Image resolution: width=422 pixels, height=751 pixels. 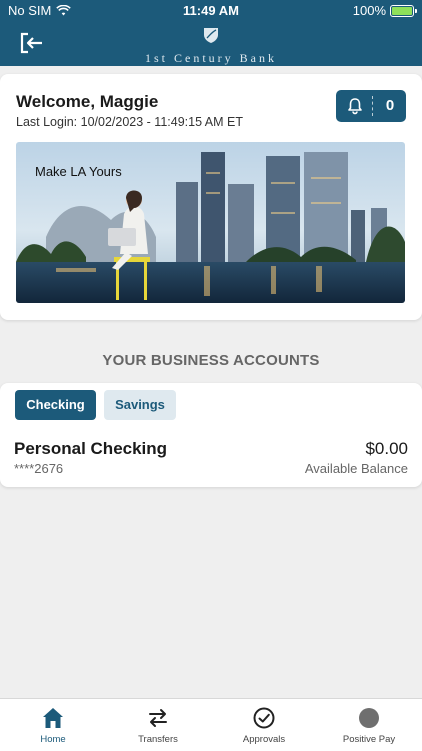 What do you see at coordinates (78, 171) in the screenshot?
I see `banner-caption: Make LA Yours` at bounding box center [78, 171].